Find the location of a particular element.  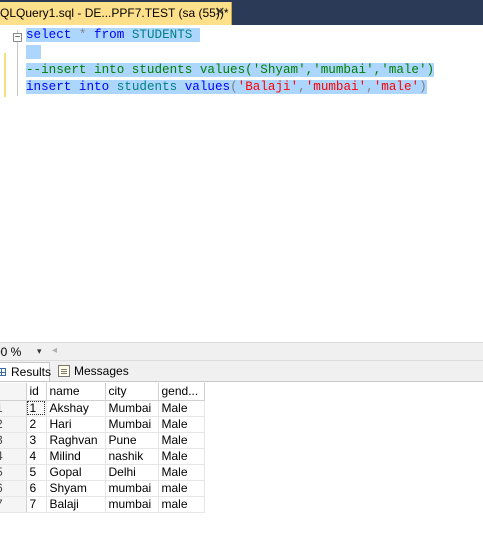

cell-id: 7 is located at coordinates (36, 504).